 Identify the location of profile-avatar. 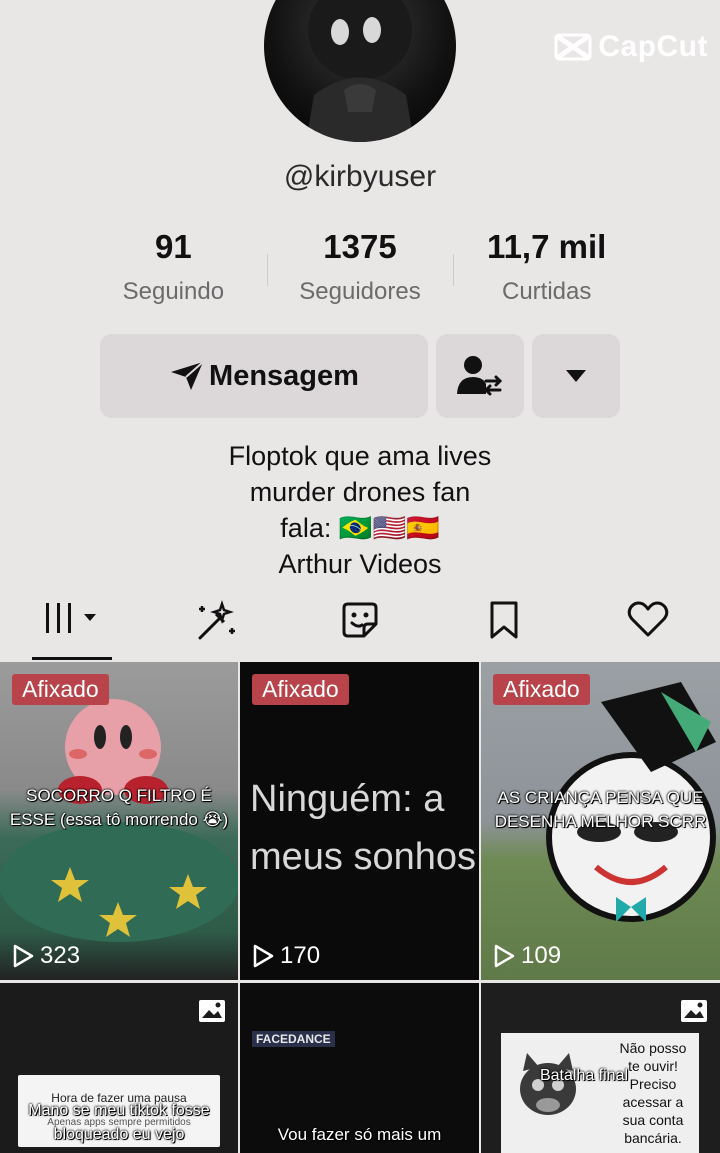
(360, 71).